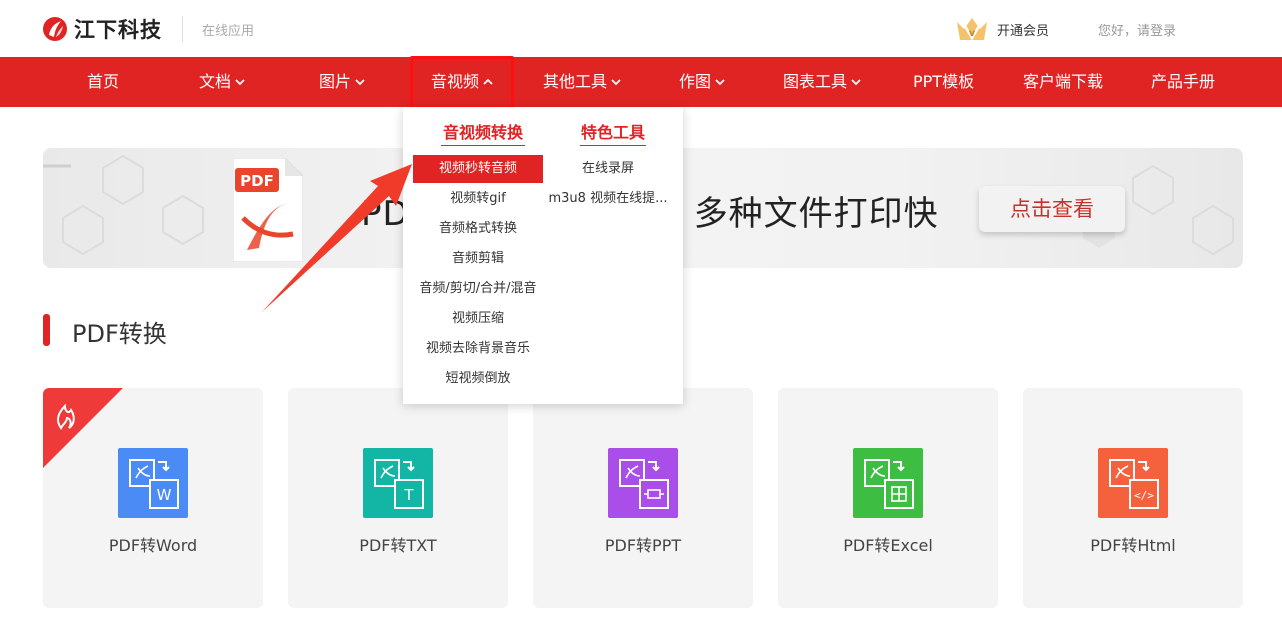  What do you see at coordinates (695, 81) in the screenshot?
I see `nav-item-label: 作图` at bounding box center [695, 81].